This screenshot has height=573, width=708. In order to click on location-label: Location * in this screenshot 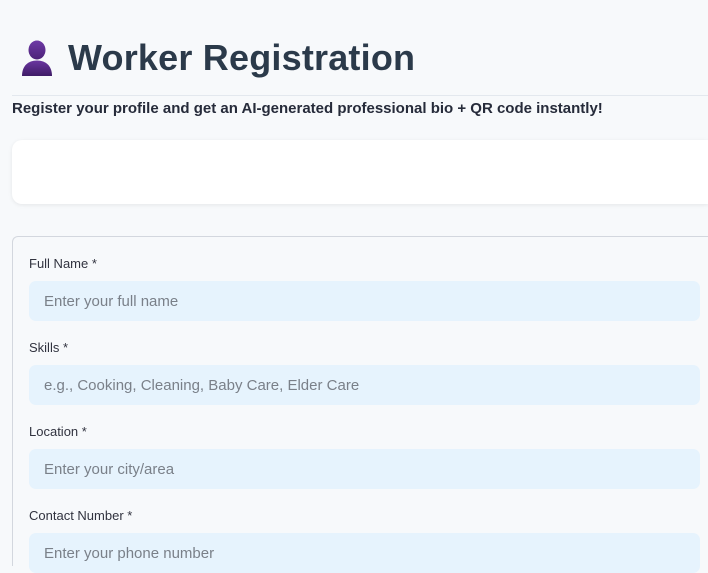, I will do `click(58, 431)`.